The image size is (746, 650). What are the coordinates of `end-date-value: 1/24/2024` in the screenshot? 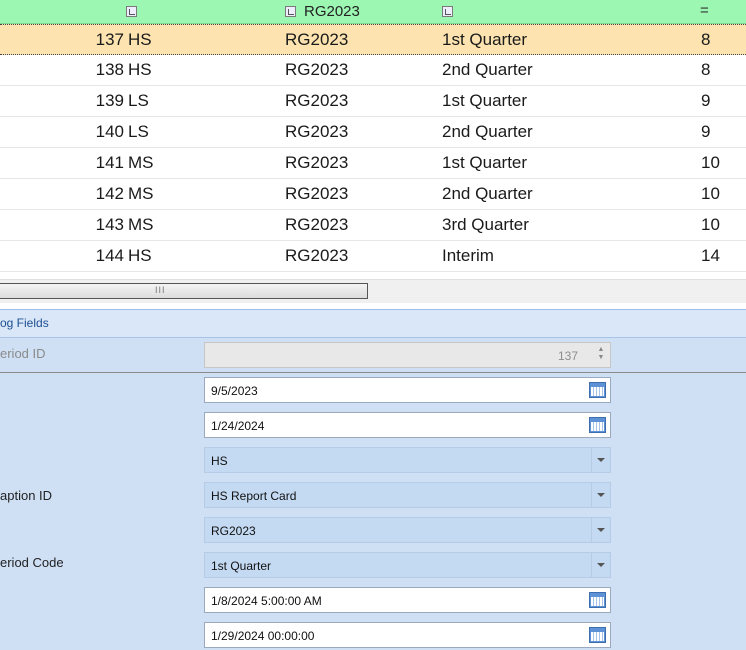 It's located at (238, 426).